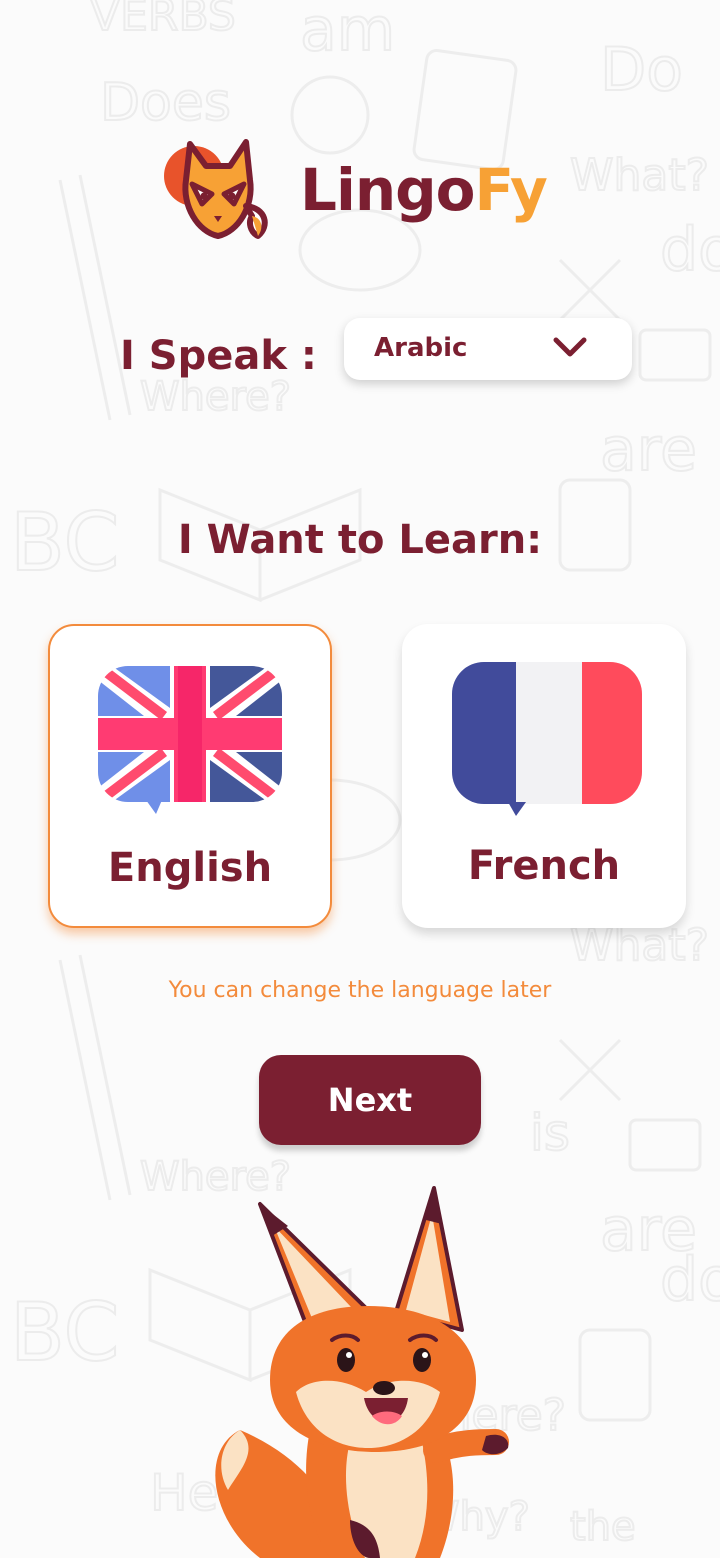  I want to click on chevron-down-icon, so click(570, 347).